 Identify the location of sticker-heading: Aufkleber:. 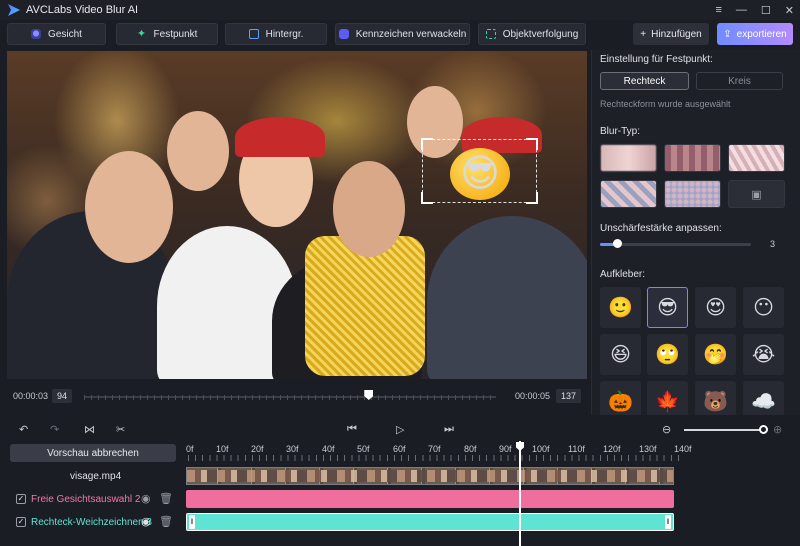
(623, 274).